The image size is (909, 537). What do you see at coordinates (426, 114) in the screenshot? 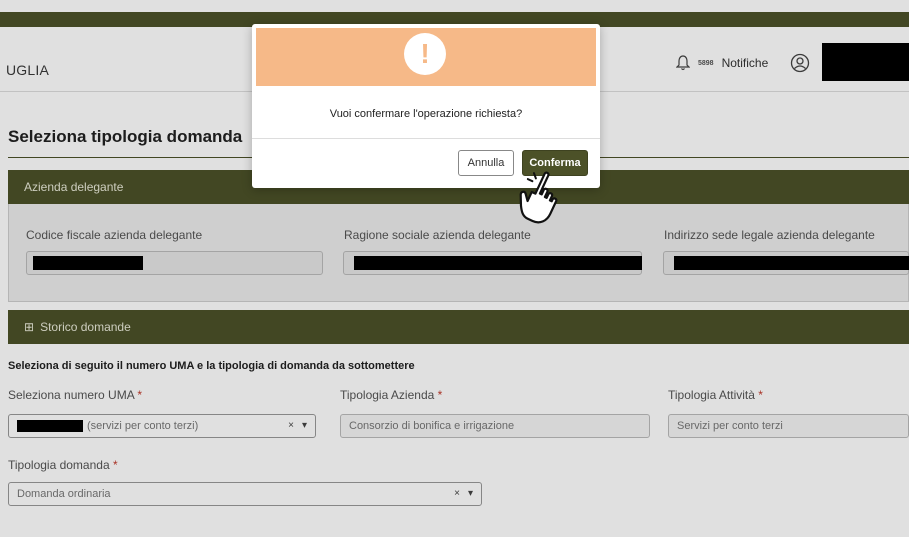
I see `dialog-message: Vuoi confermare l'operazione richiesta?` at bounding box center [426, 114].